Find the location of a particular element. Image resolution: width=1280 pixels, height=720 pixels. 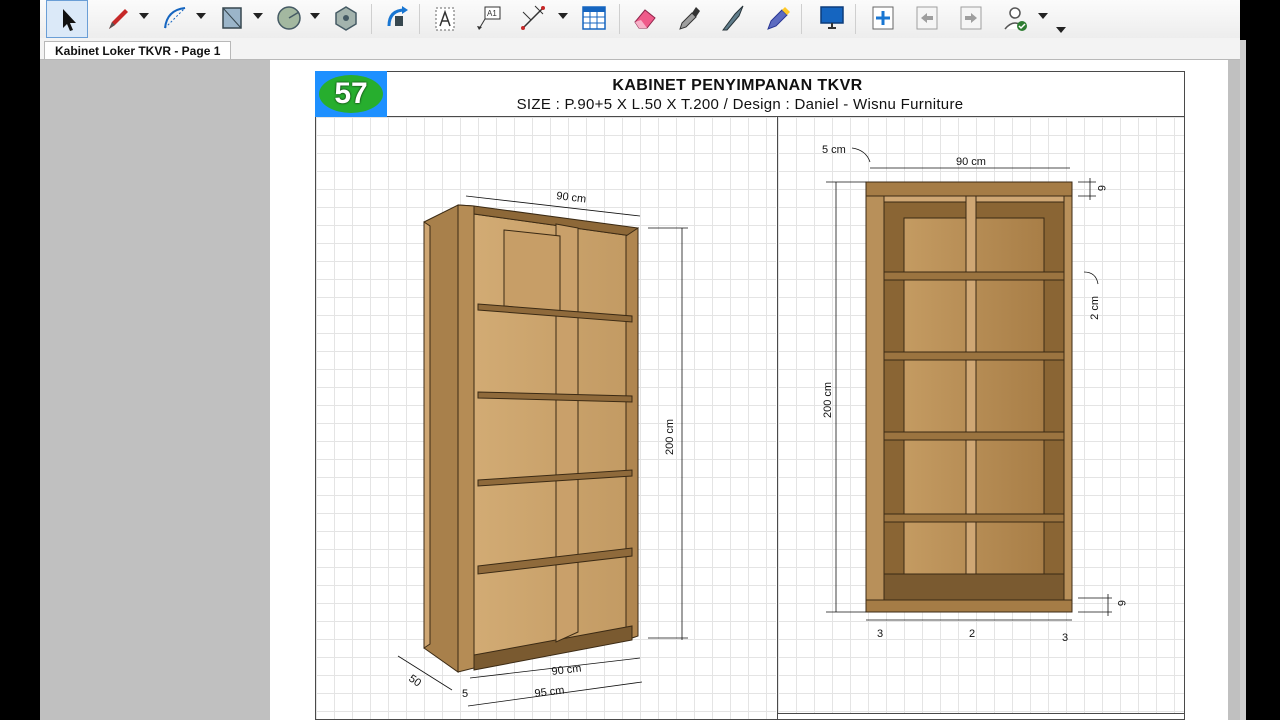

dim-front-width-label: 90 cm is located at coordinates (971, 162).